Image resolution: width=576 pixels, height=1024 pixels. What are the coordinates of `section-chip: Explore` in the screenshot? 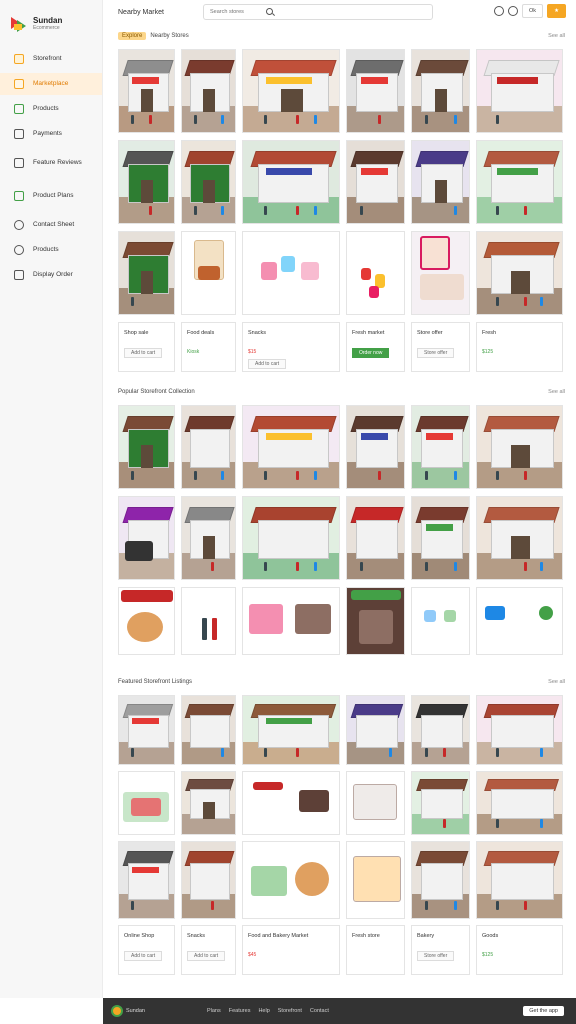 It's located at (132, 36).